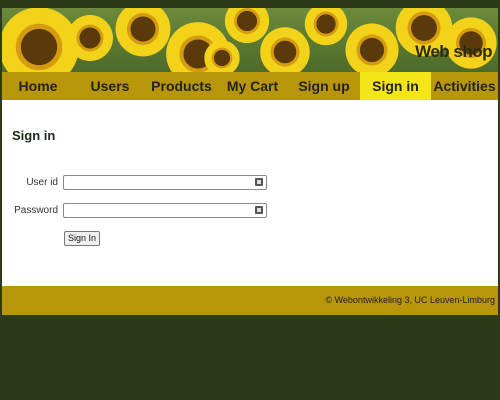 The image size is (500, 400). Describe the element at coordinates (38, 86) in the screenshot. I see `nav-item-home: Home` at that location.